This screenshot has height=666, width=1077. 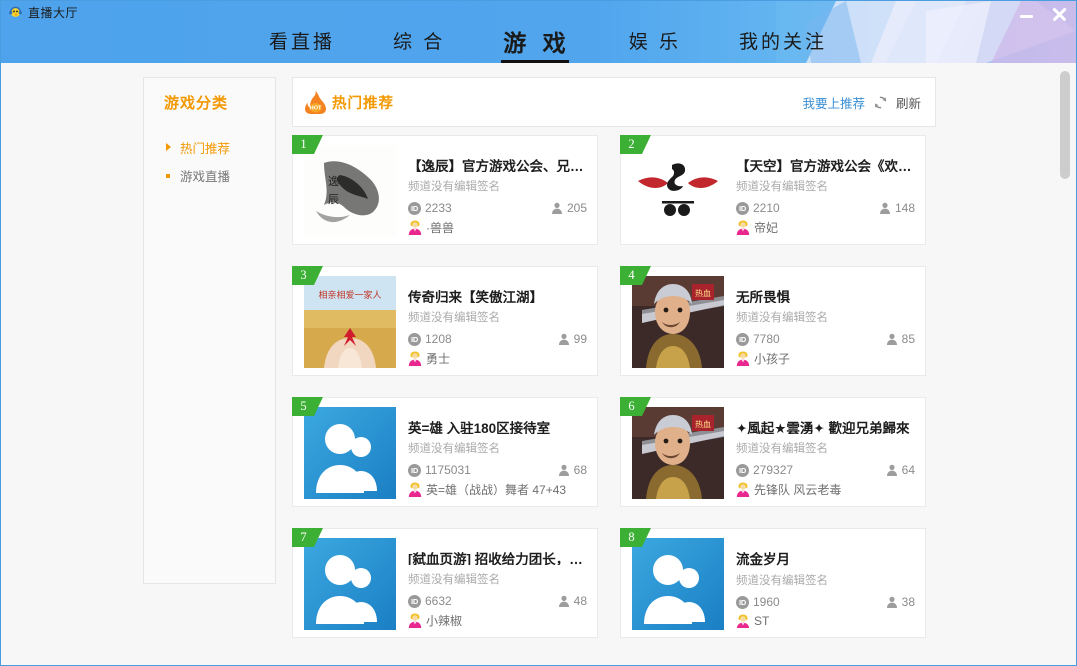 I want to click on viewer-count: 99, so click(x=572, y=339).